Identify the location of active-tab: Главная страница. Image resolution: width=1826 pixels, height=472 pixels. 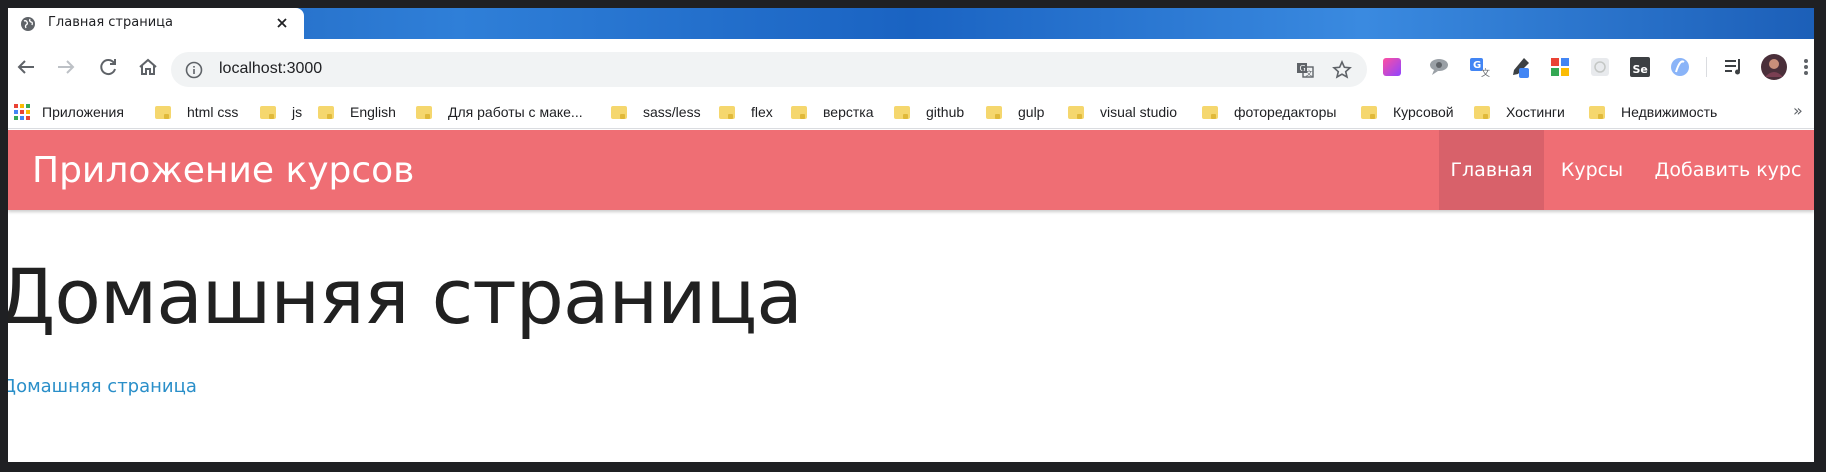
(156, 23).